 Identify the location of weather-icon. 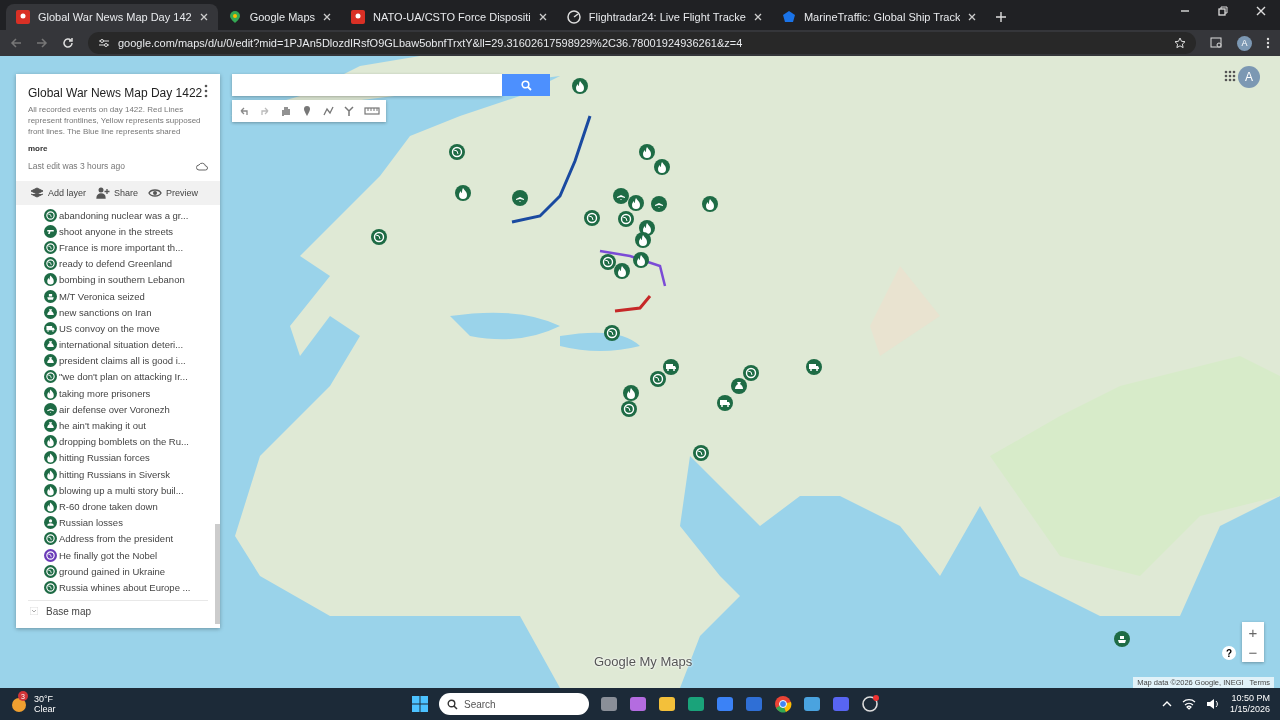
(19, 704).